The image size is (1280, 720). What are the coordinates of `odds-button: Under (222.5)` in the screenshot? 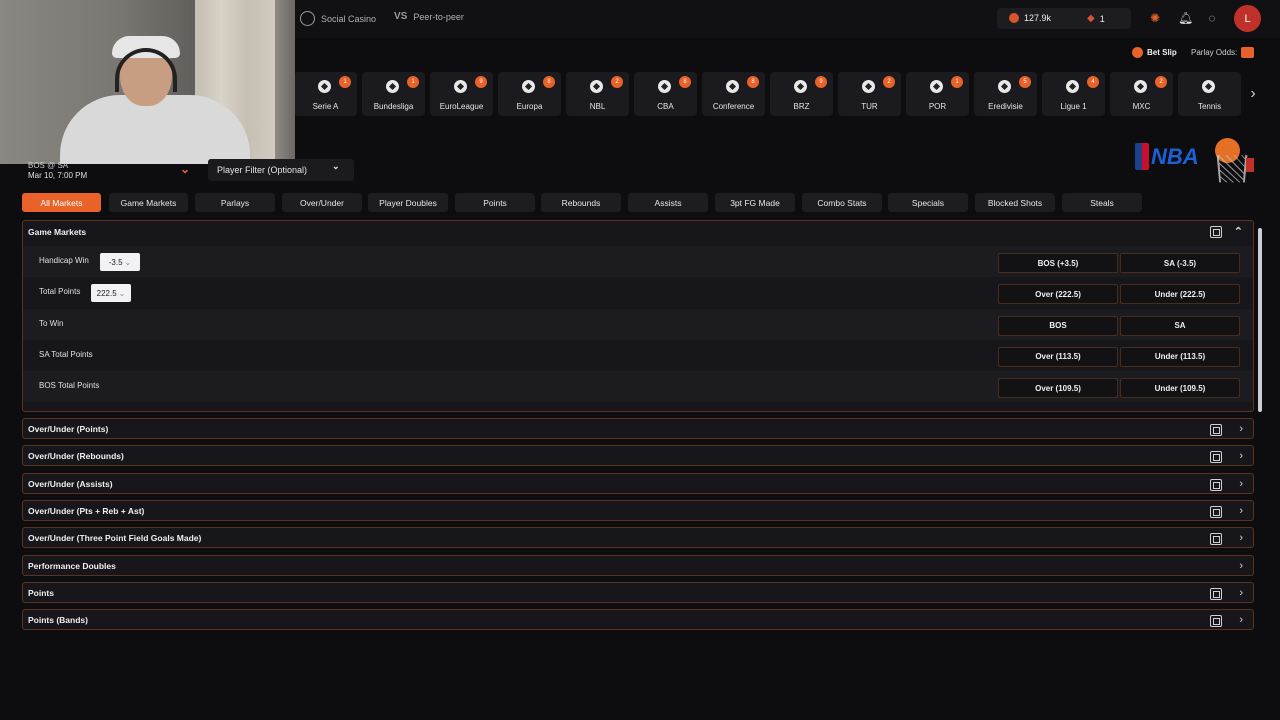 It's located at (1180, 294).